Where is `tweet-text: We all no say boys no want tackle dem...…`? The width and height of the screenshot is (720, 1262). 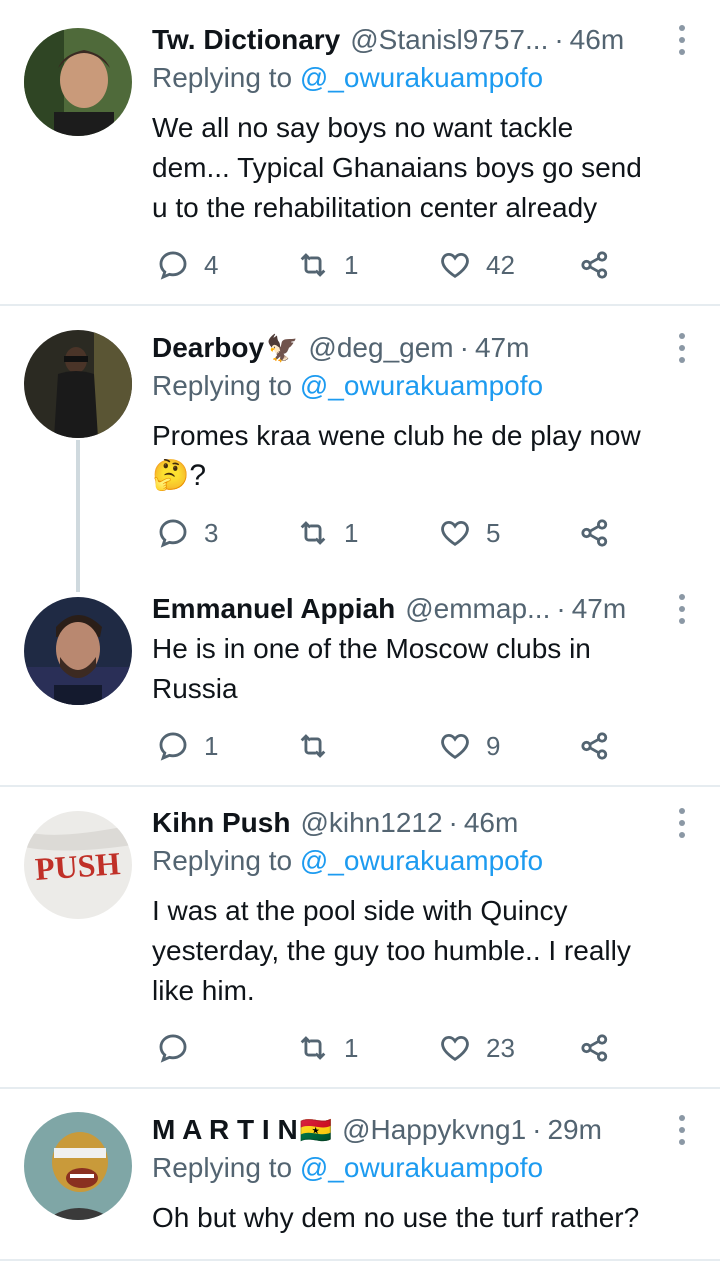
tweet-text: We all no say boys no want tackle dem...… is located at coordinates (424, 168).